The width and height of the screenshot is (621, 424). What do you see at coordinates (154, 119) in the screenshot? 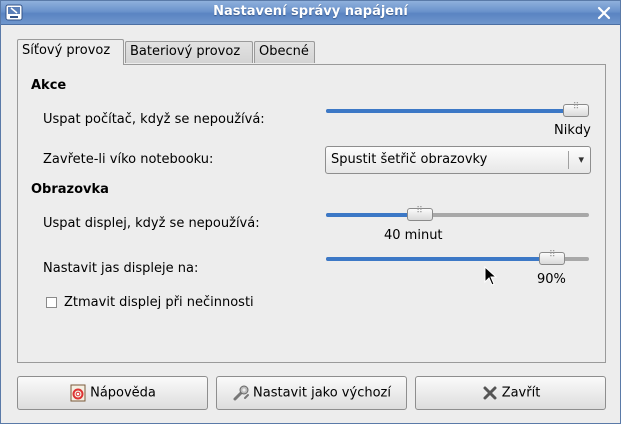
I see `sleep-computer-label: Uspat počítač, když se nepoužívá:` at bounding box center [154, 119].